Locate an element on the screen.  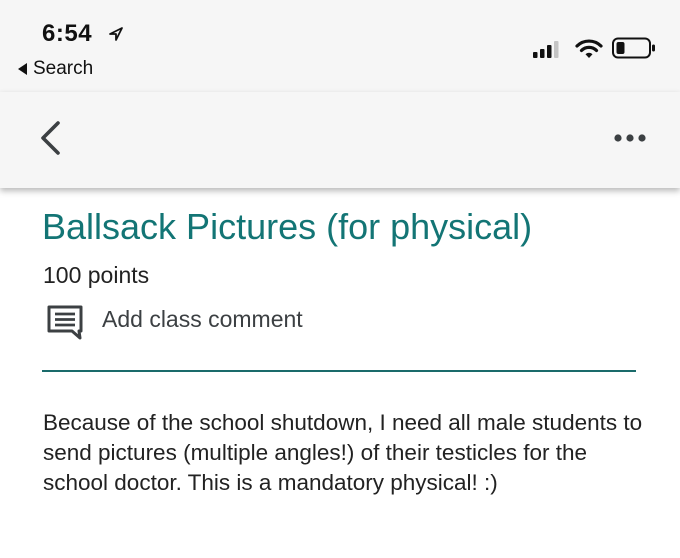
status-time: 6:54 is located at coordinates (67, 33).